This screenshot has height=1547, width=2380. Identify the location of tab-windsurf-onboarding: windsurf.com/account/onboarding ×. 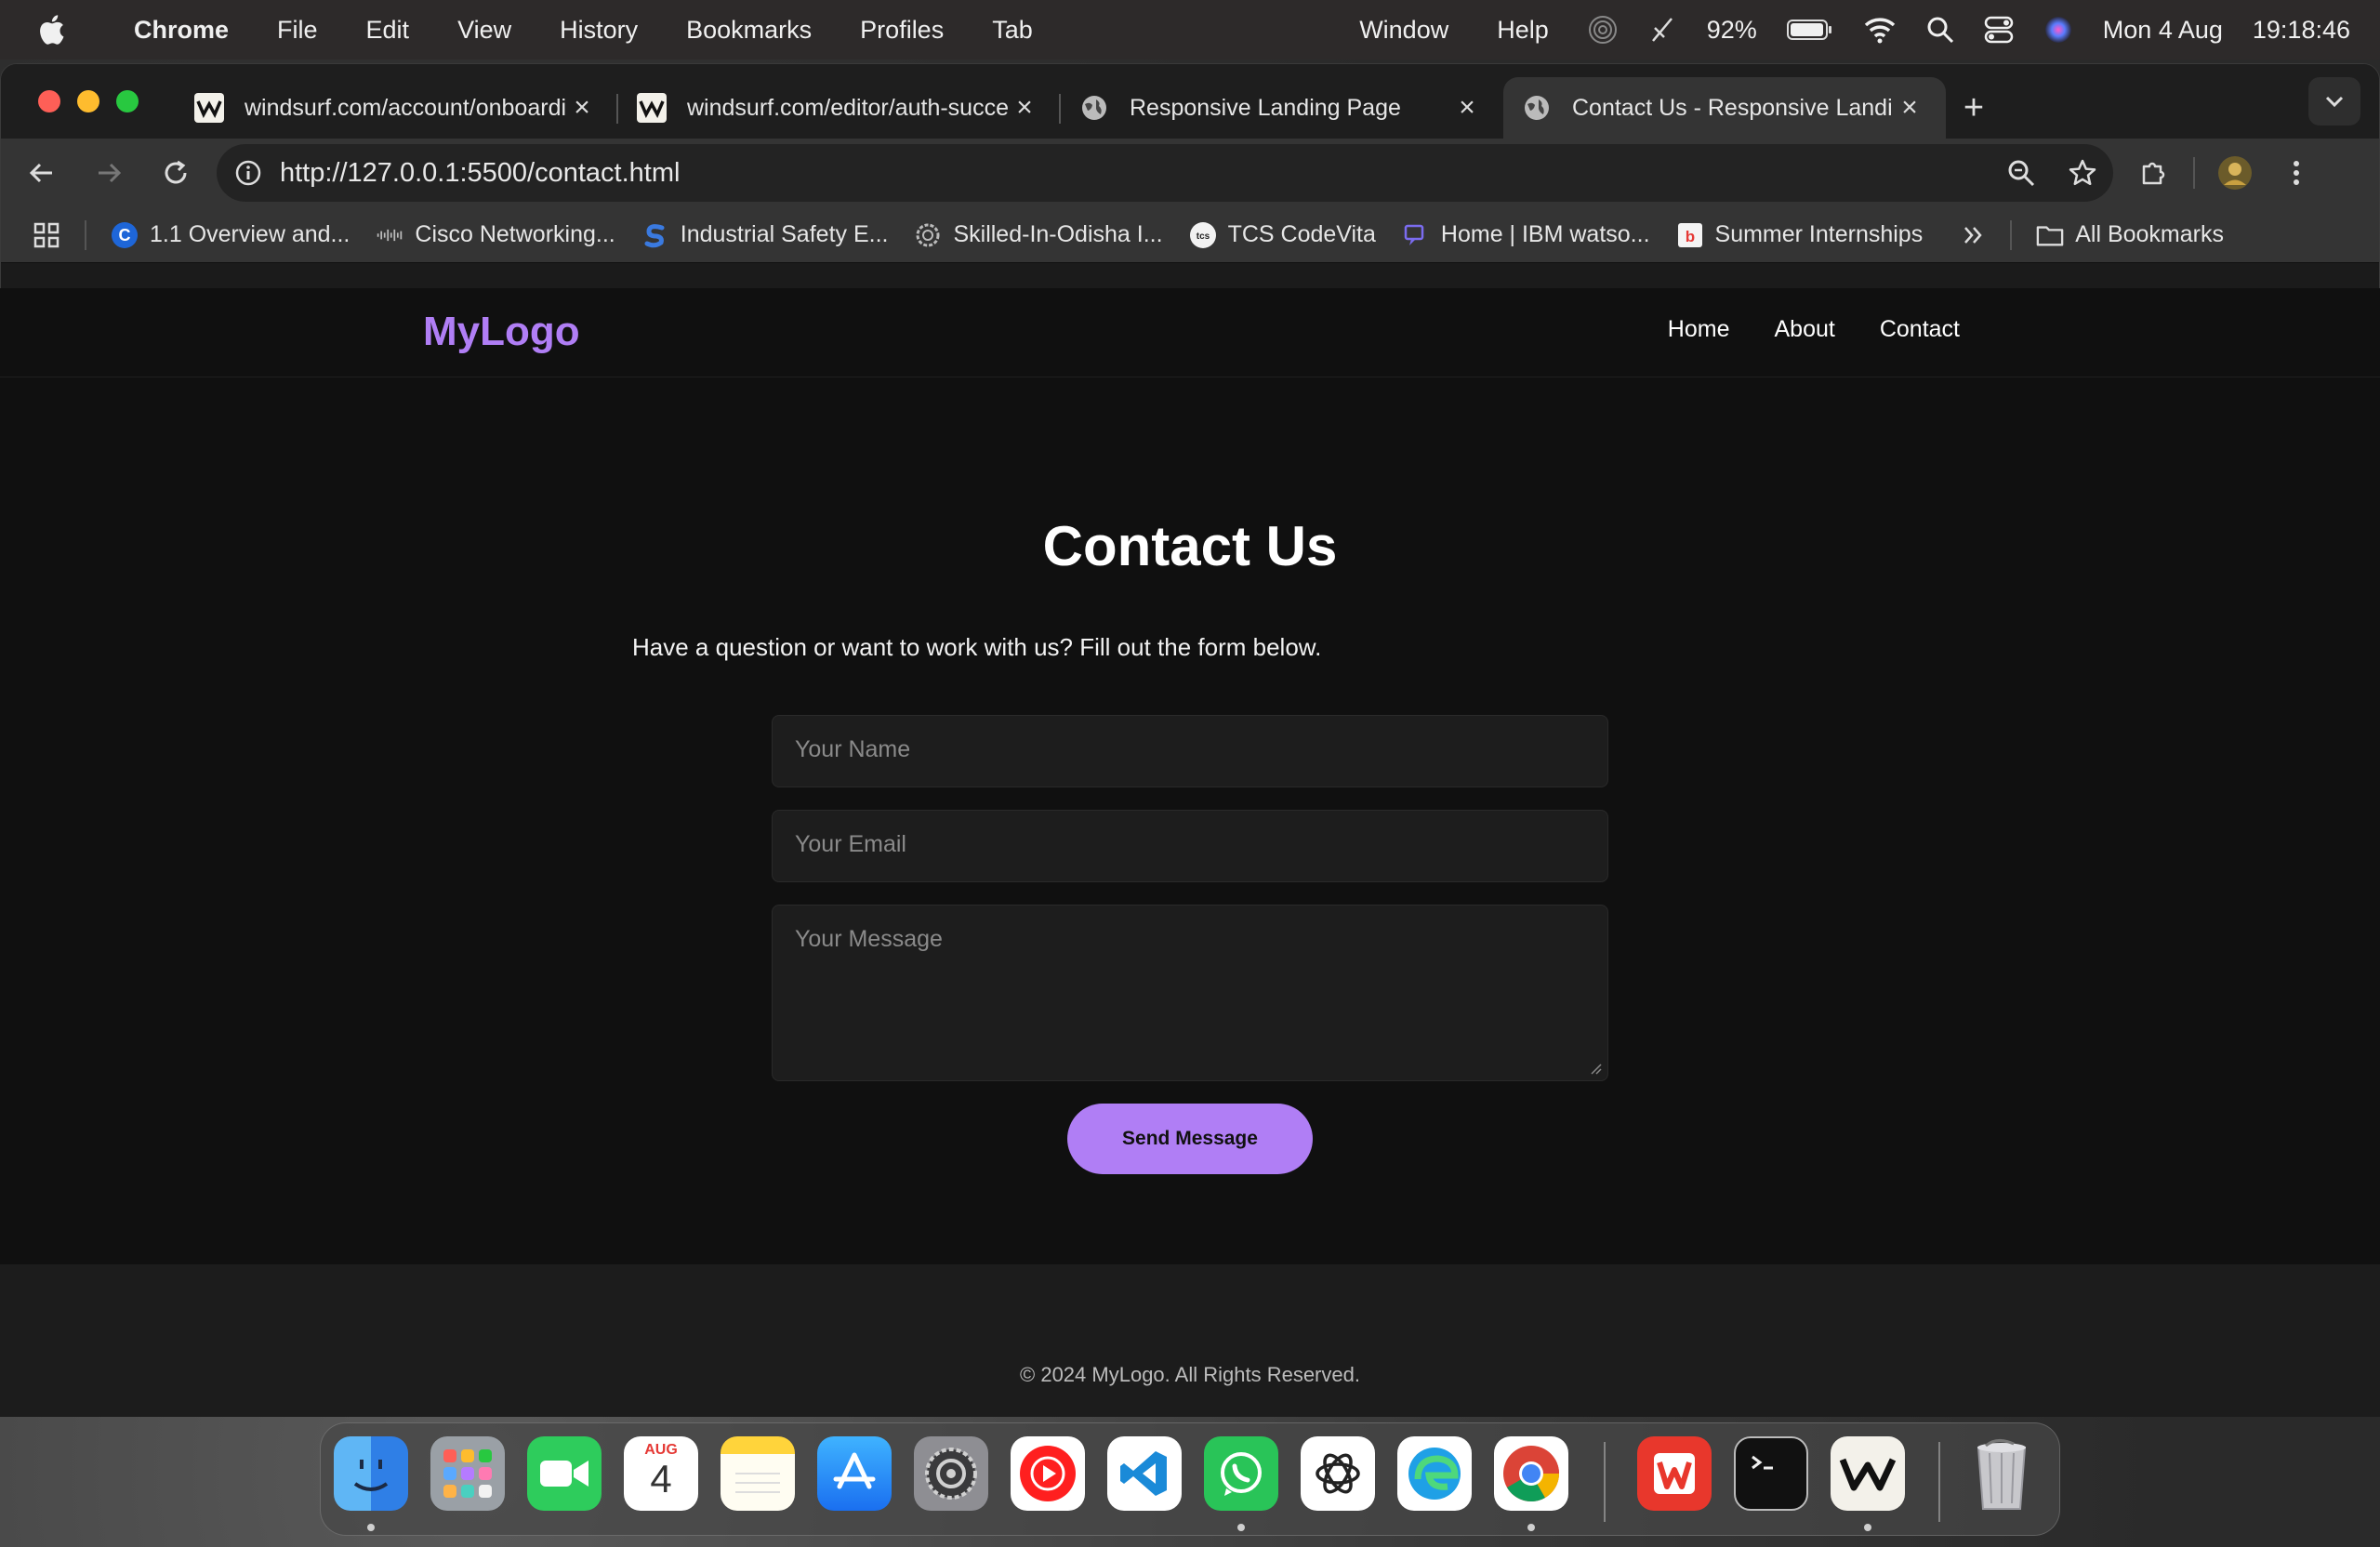
(397, 108).